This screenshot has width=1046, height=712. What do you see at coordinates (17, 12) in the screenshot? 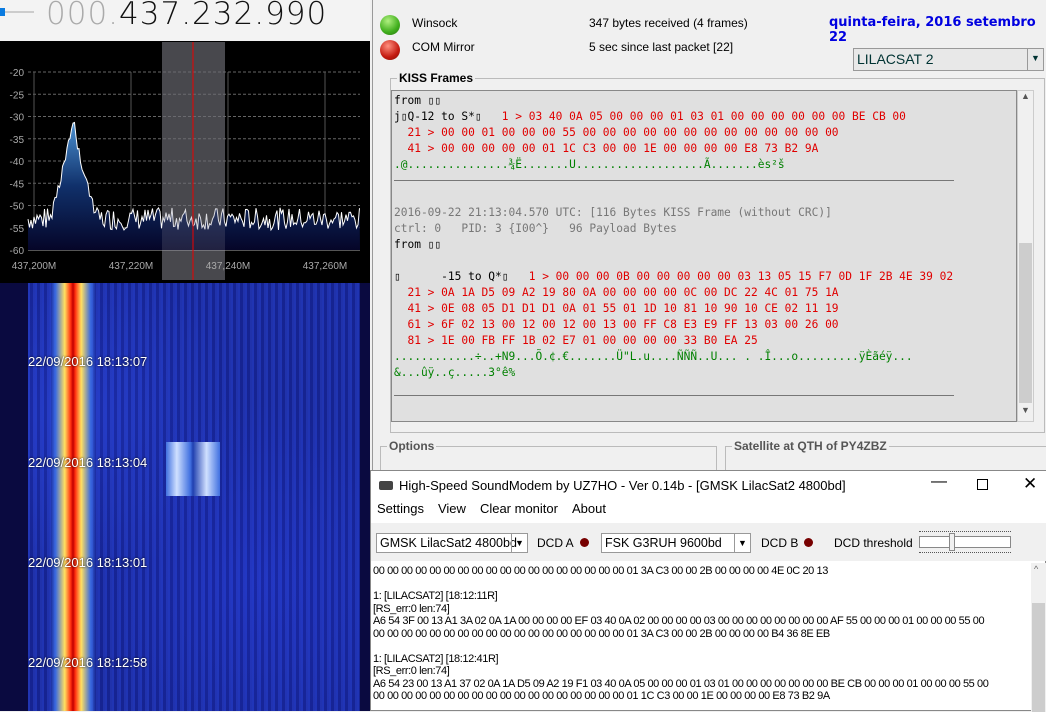
I see `gain-slider` at bounding box center [17, 12].